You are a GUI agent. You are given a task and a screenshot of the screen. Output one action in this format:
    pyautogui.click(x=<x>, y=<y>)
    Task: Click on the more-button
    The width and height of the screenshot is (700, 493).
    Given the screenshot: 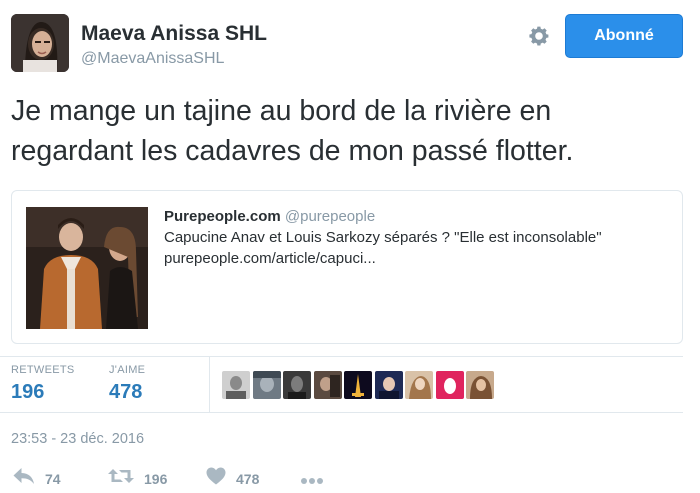 What is the action you would take?
    pyautogui.click(x=312, y=481)
    